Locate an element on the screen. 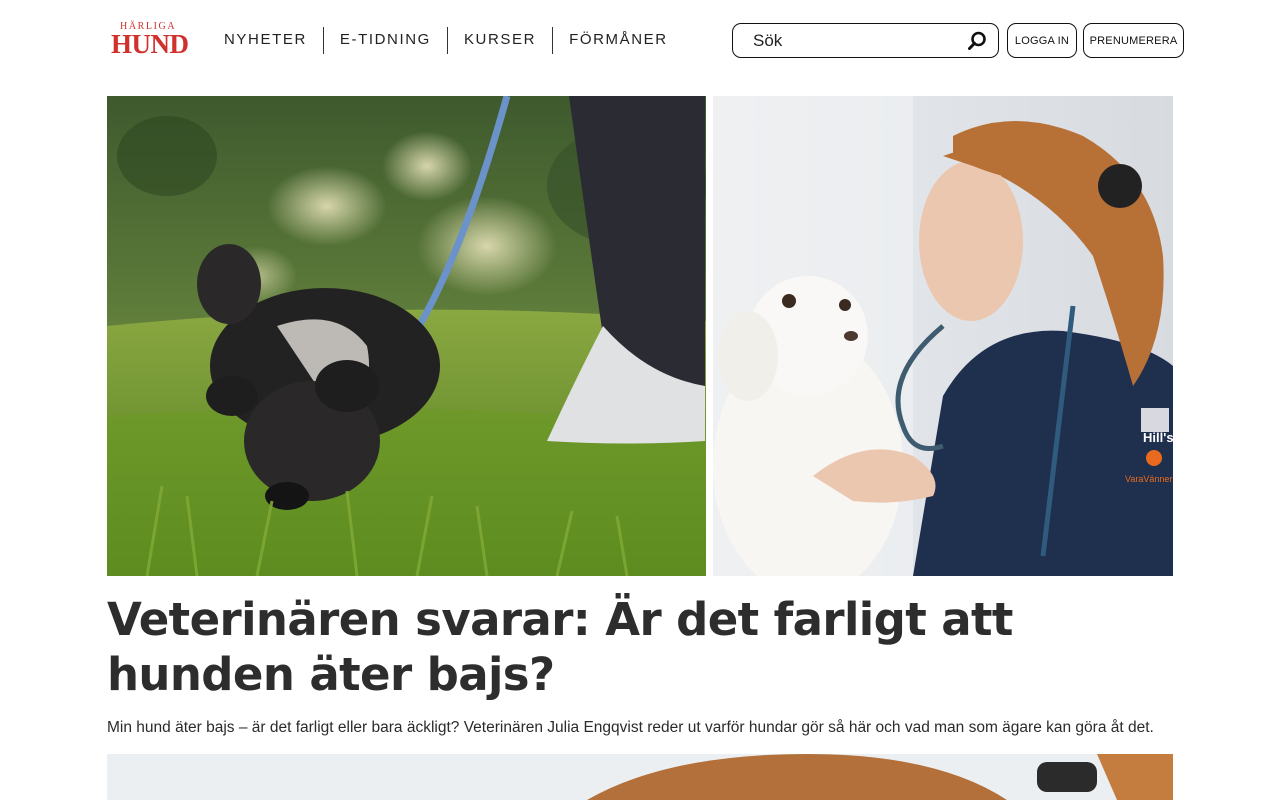 The width and height of the screenshot is (1280, 800). nav-item-kurser: KURSER is located at coordinates (500, 40).